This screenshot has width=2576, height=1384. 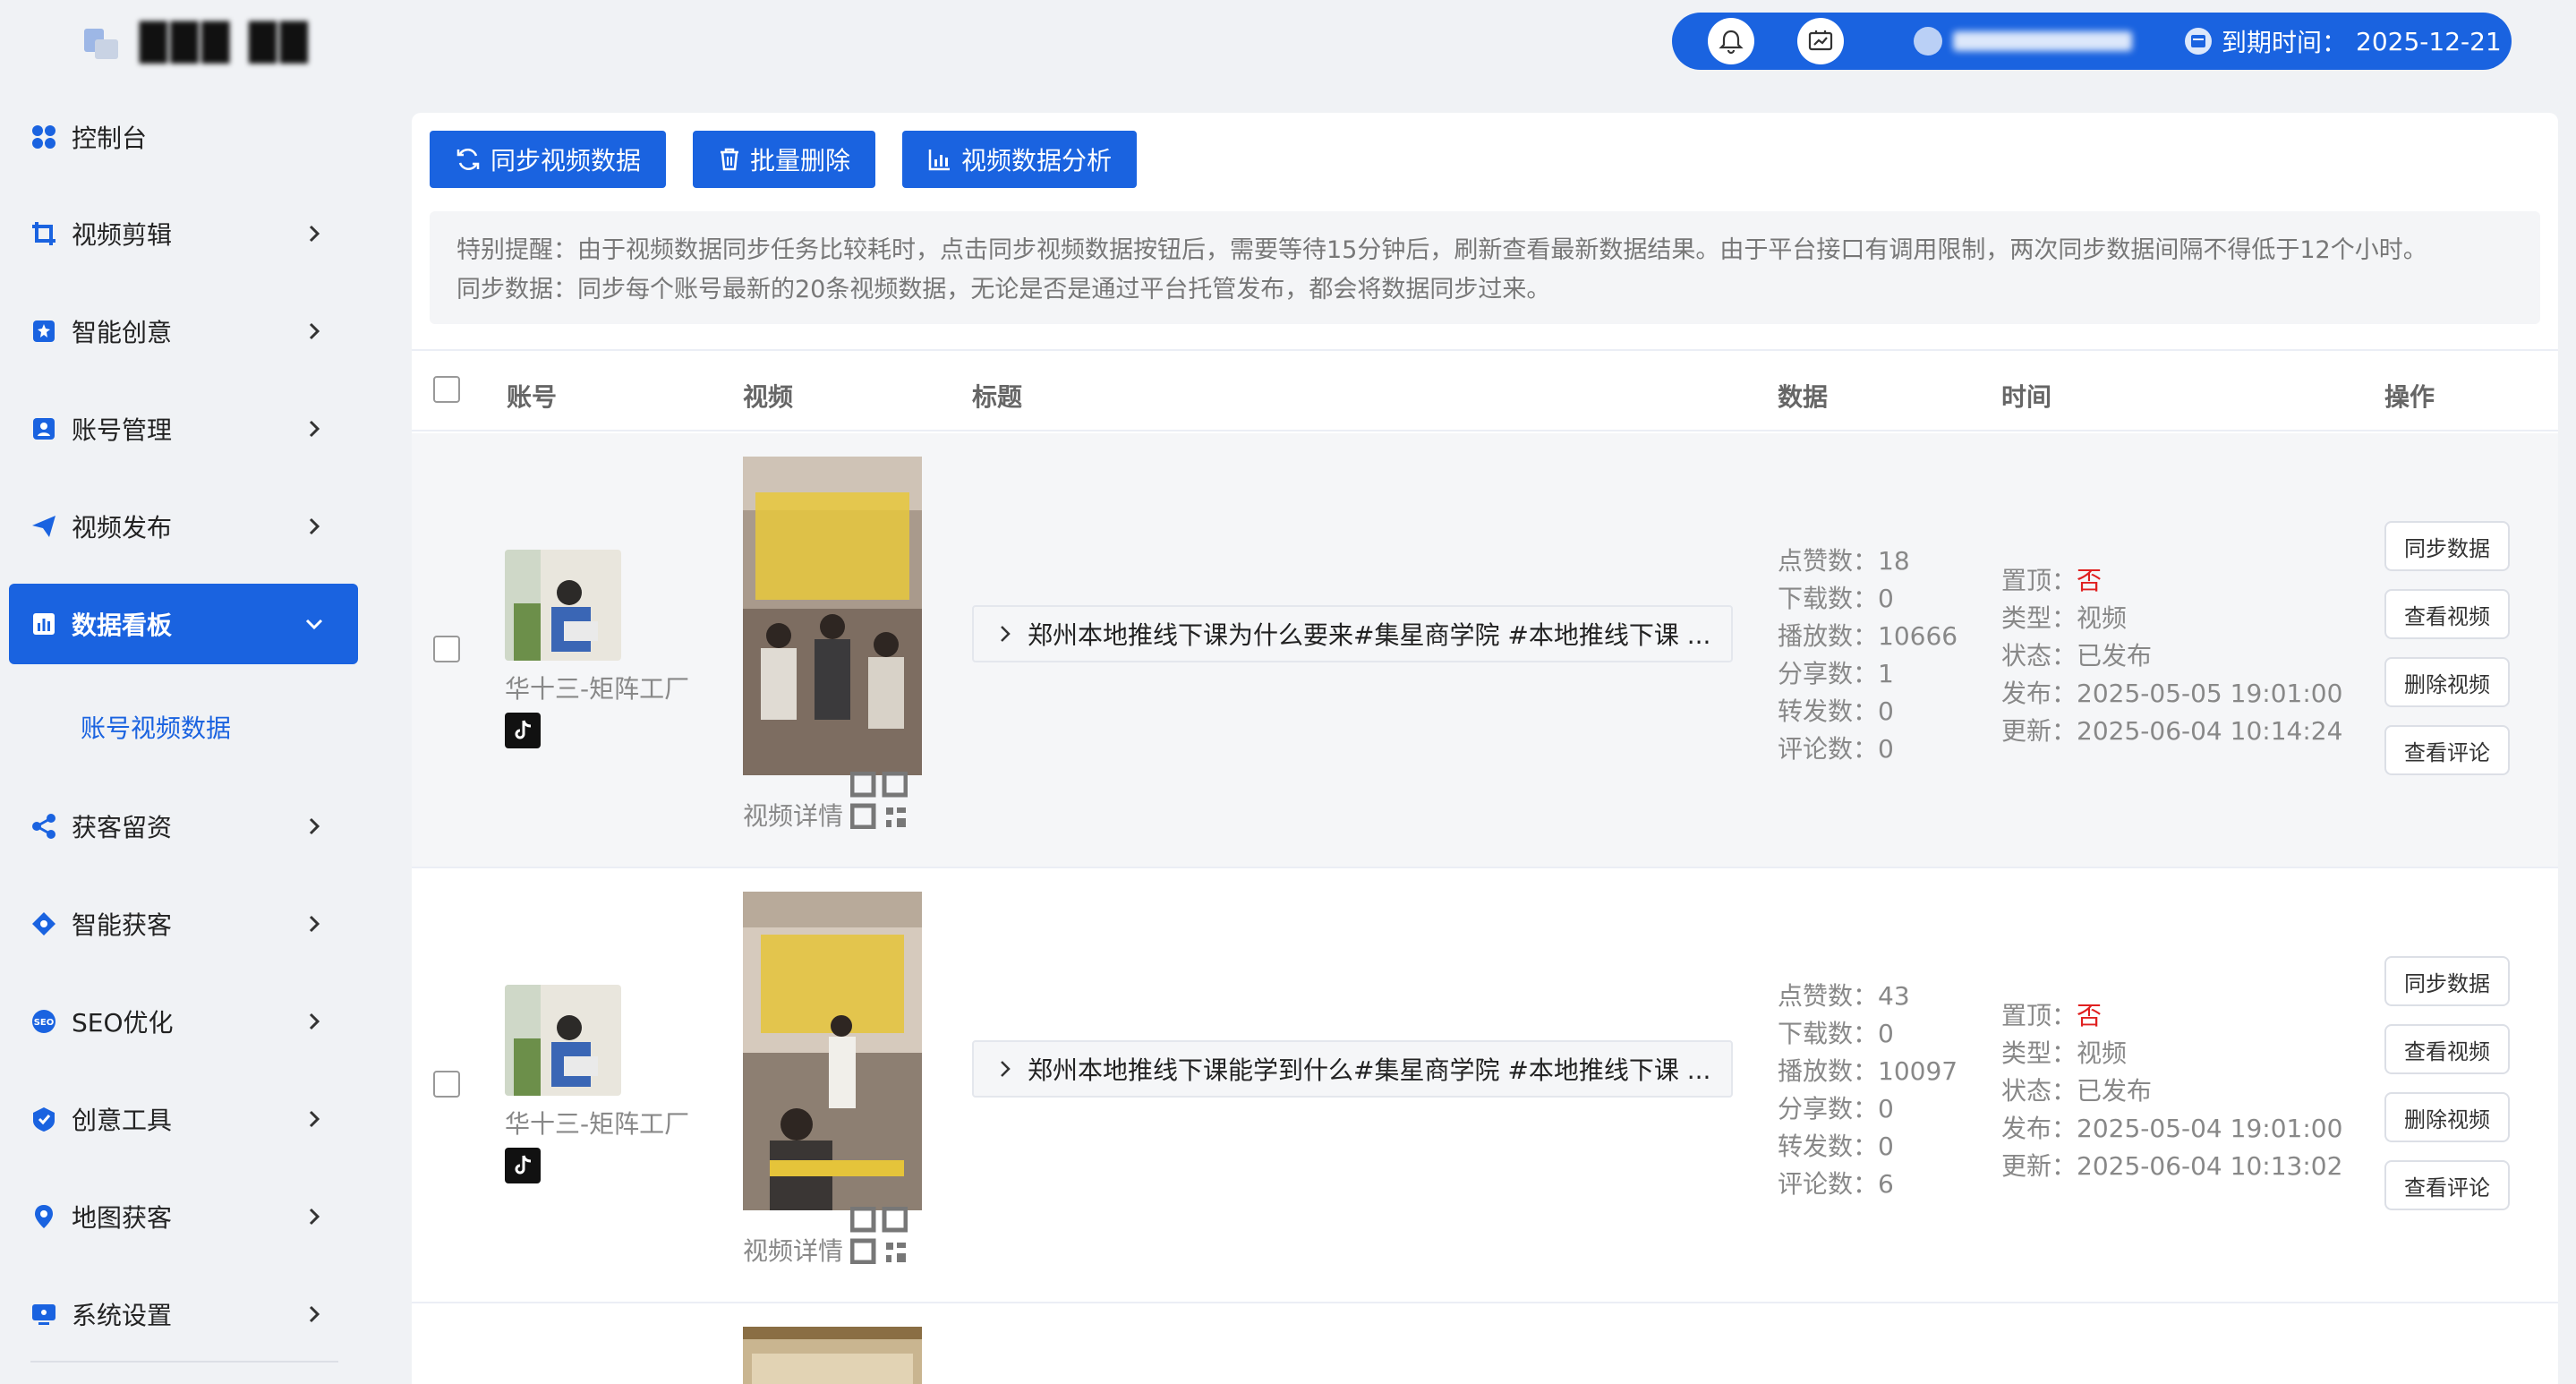 What do you see at coordinates (183, 1314) in the screenshot?
I see `sidebar-item-system-settings: 系统设置` at bounding box center [183, 1314].